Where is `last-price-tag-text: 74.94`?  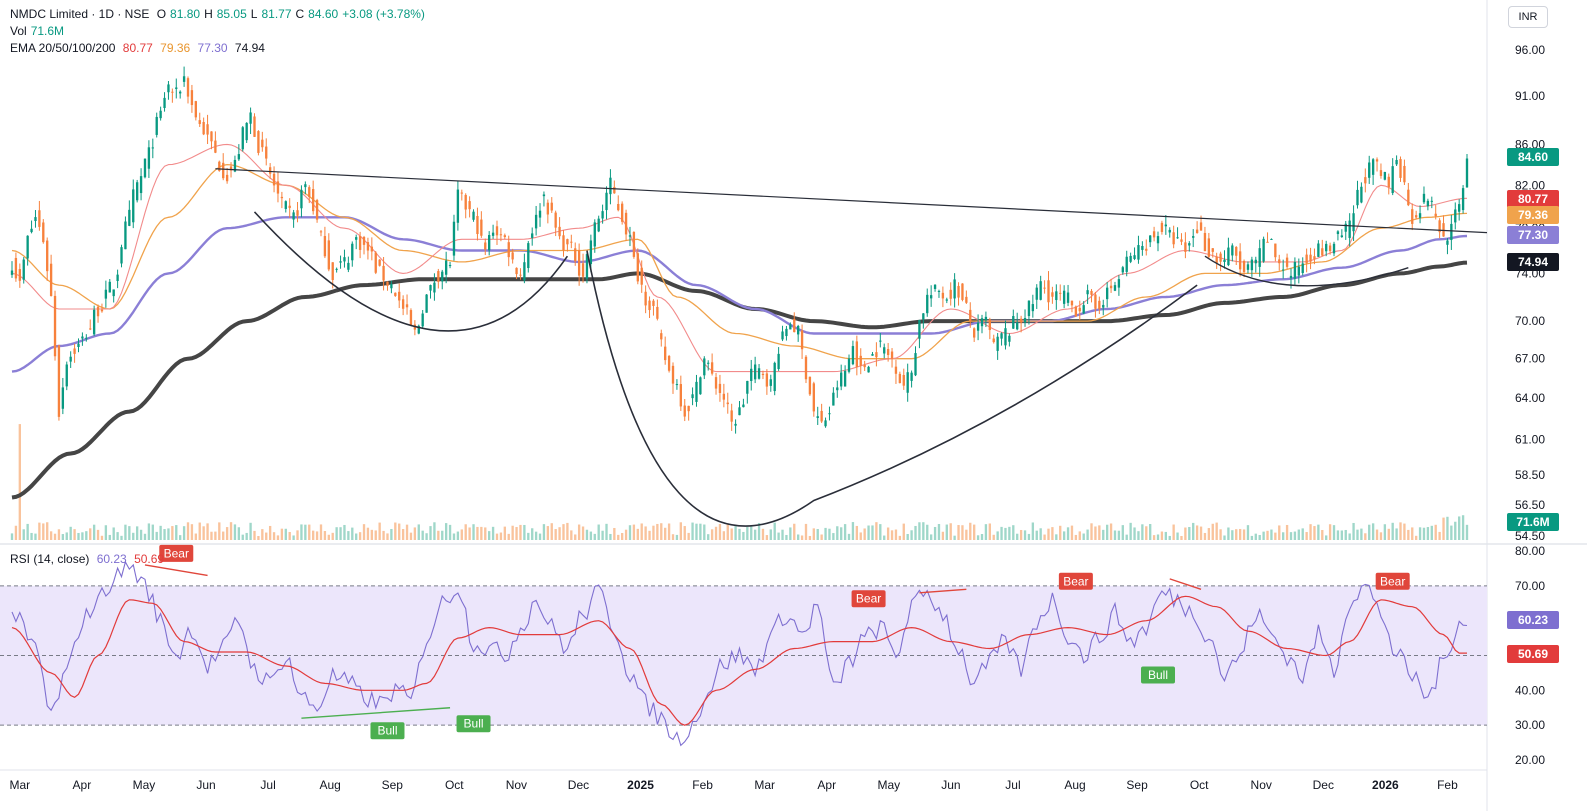
last-price-tag-text: 74.94 is located at coordinates (1533, 262).